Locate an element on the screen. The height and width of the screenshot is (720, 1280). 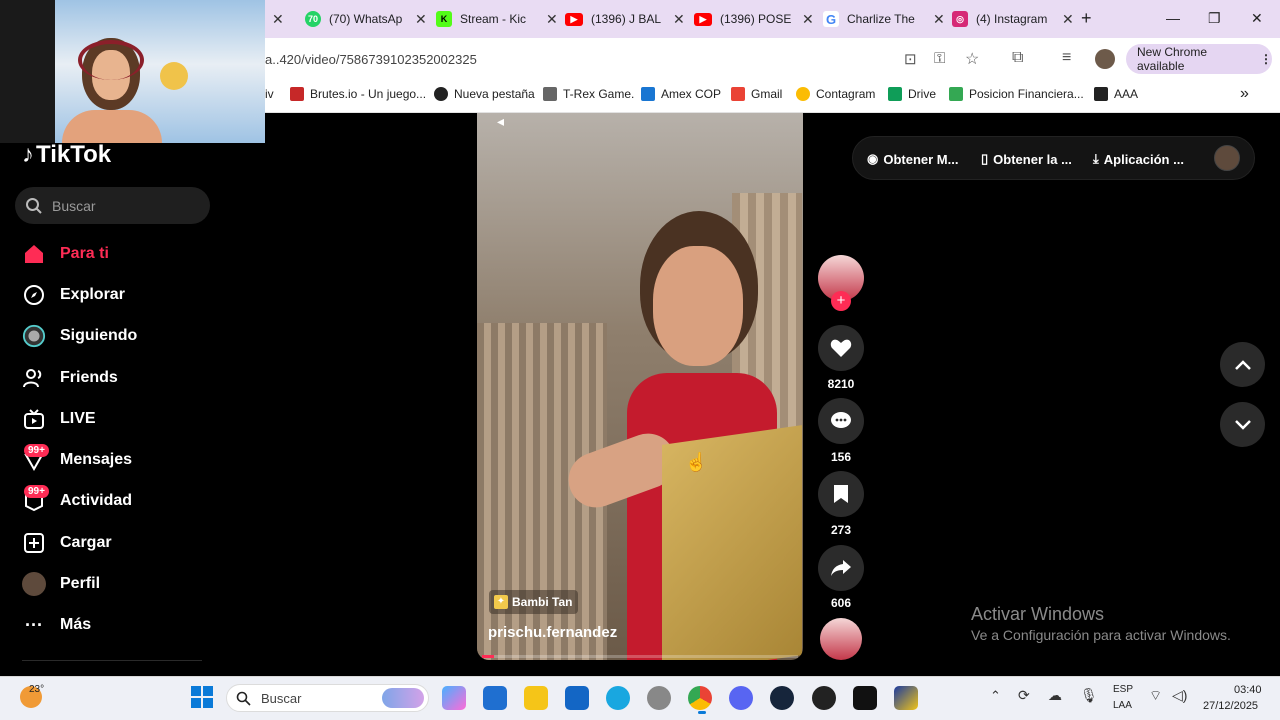
like-count: 8210 is located at coordinates (841, 384).